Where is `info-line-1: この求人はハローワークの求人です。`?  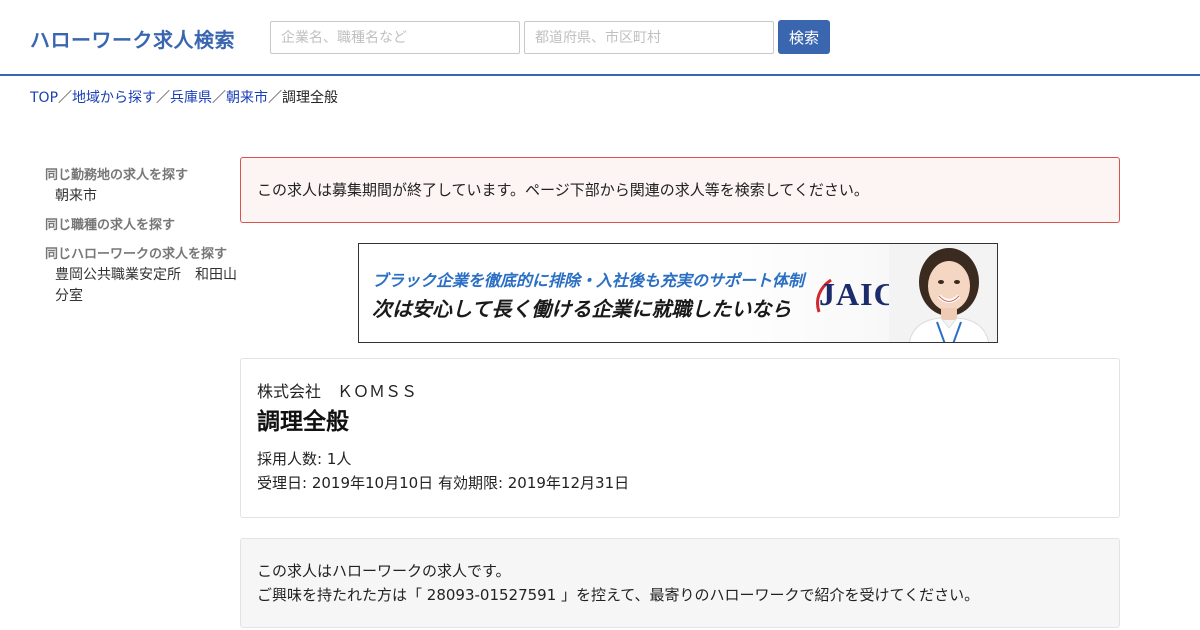 info-line-1: この求人はハローワークの求人です。 is located at coordinates (384, 571).